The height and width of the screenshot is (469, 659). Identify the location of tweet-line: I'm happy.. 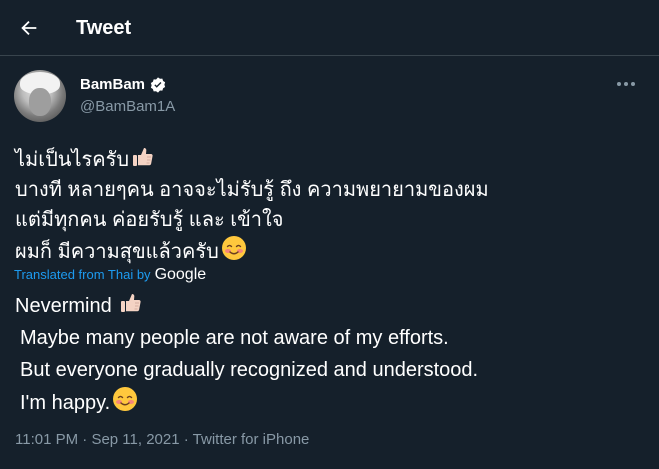
(330, 402).